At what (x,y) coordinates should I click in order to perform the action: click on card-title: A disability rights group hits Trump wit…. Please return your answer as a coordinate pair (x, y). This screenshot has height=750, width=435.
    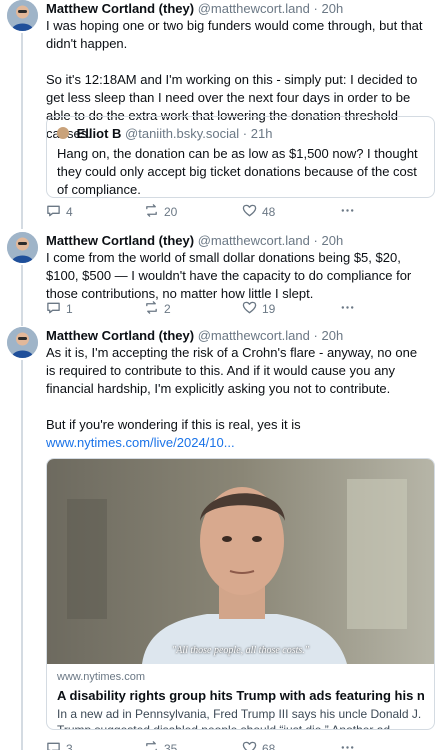
    Looking at the image, I should click on (240, 695).